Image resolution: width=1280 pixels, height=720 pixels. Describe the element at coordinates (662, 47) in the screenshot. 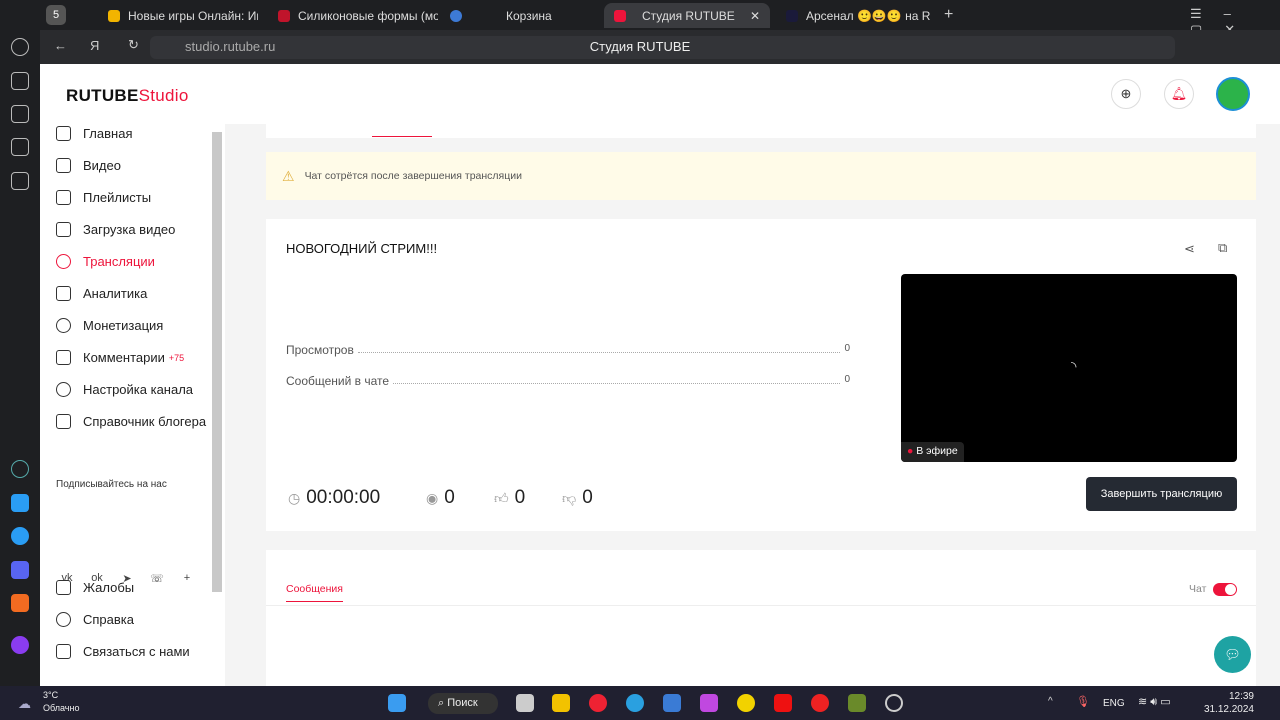

I see `url-field: studio.rutube.ru` at that location.